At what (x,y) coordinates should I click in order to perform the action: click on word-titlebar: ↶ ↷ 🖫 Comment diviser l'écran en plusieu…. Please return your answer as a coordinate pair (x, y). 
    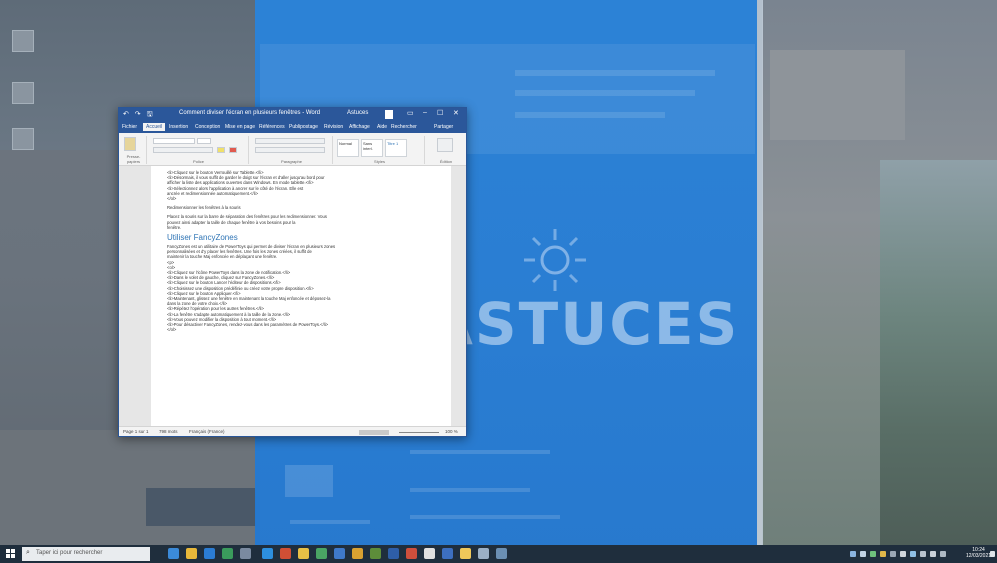
    Looking at the image, I should click on (292, 115).